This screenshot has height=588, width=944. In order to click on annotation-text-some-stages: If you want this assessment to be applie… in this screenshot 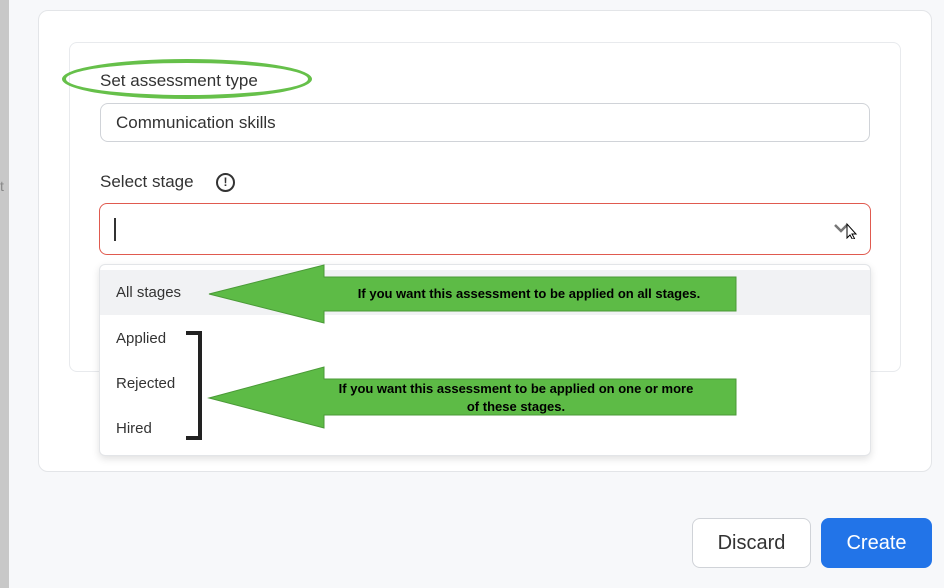, I will do `click(516, 398)`.